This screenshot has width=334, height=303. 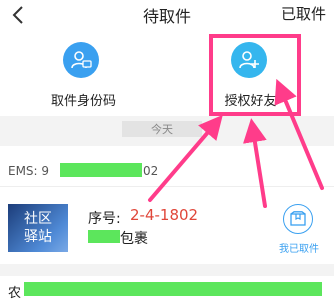 What do you see at coordinates (167, 15) in the screenshot?
I see `top-bar: 待取件 已取件` at bounding box center [167, 15].